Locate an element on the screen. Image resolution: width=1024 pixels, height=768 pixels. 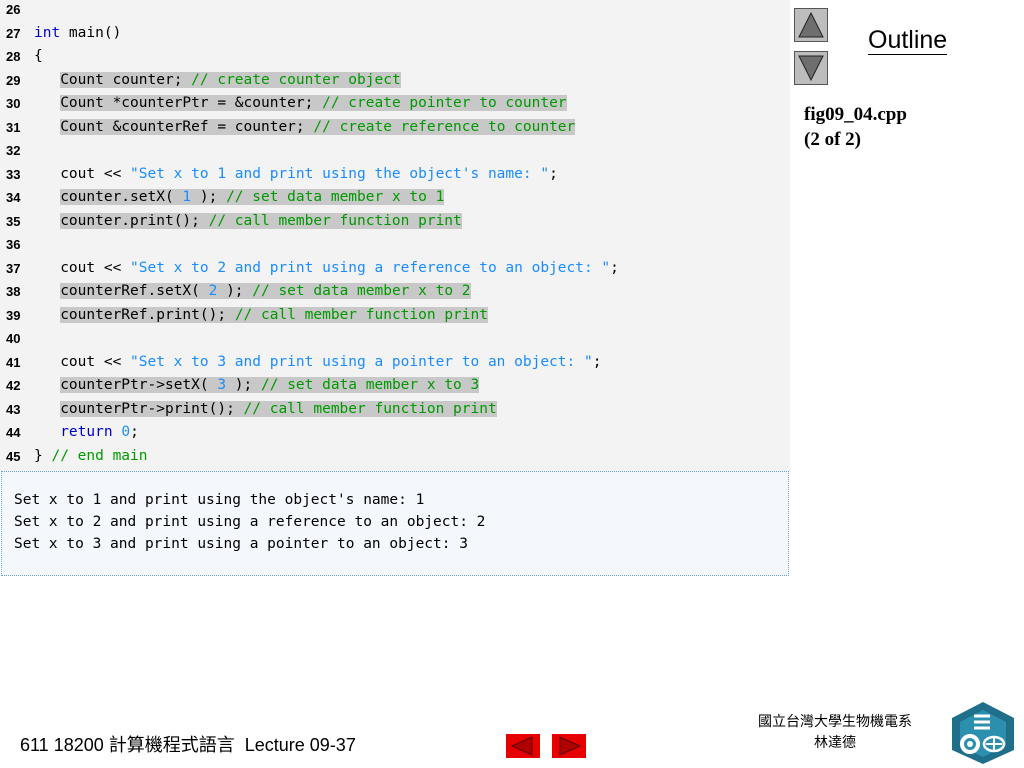
line-number: 27 is located at coordinates (13, 33).